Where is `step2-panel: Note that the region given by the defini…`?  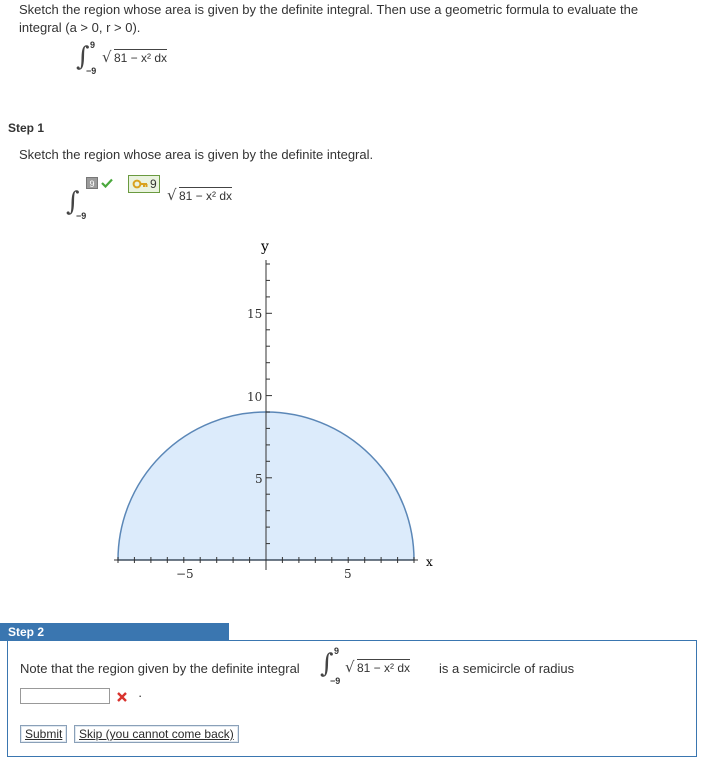
step2-panel: Note that the region given by the defini… is located at coordinates (352, 699).